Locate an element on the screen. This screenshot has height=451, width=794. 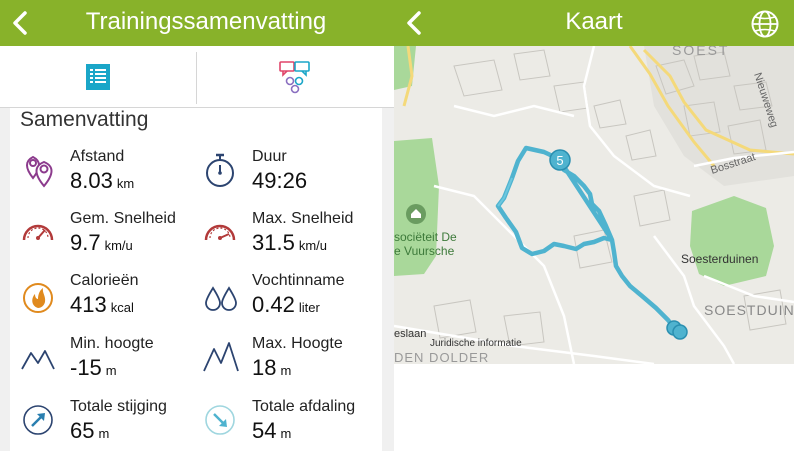
stat-label: Vochtinname is located at coordinates (298, 280).